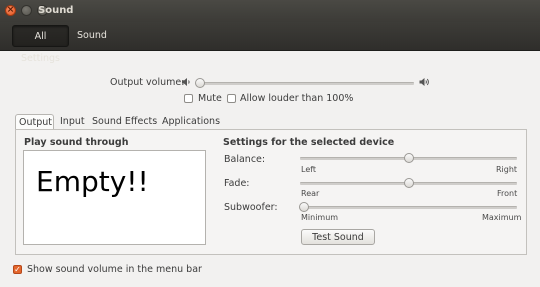  What do you see at coordinates (309, 169) in the screenshot?
I see `balance-left-label: Left` at bounding box center [309, 169].